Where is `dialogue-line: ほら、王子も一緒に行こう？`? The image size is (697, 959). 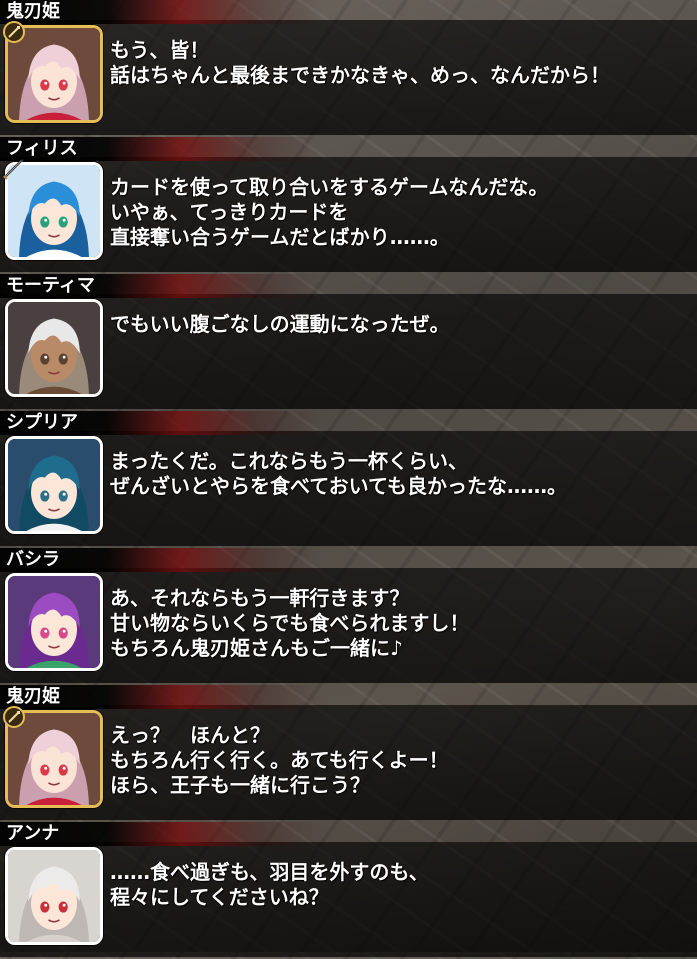
dialogue-line: ほら、王子も一緒に行こう？ is located at coordinates (240, 785).